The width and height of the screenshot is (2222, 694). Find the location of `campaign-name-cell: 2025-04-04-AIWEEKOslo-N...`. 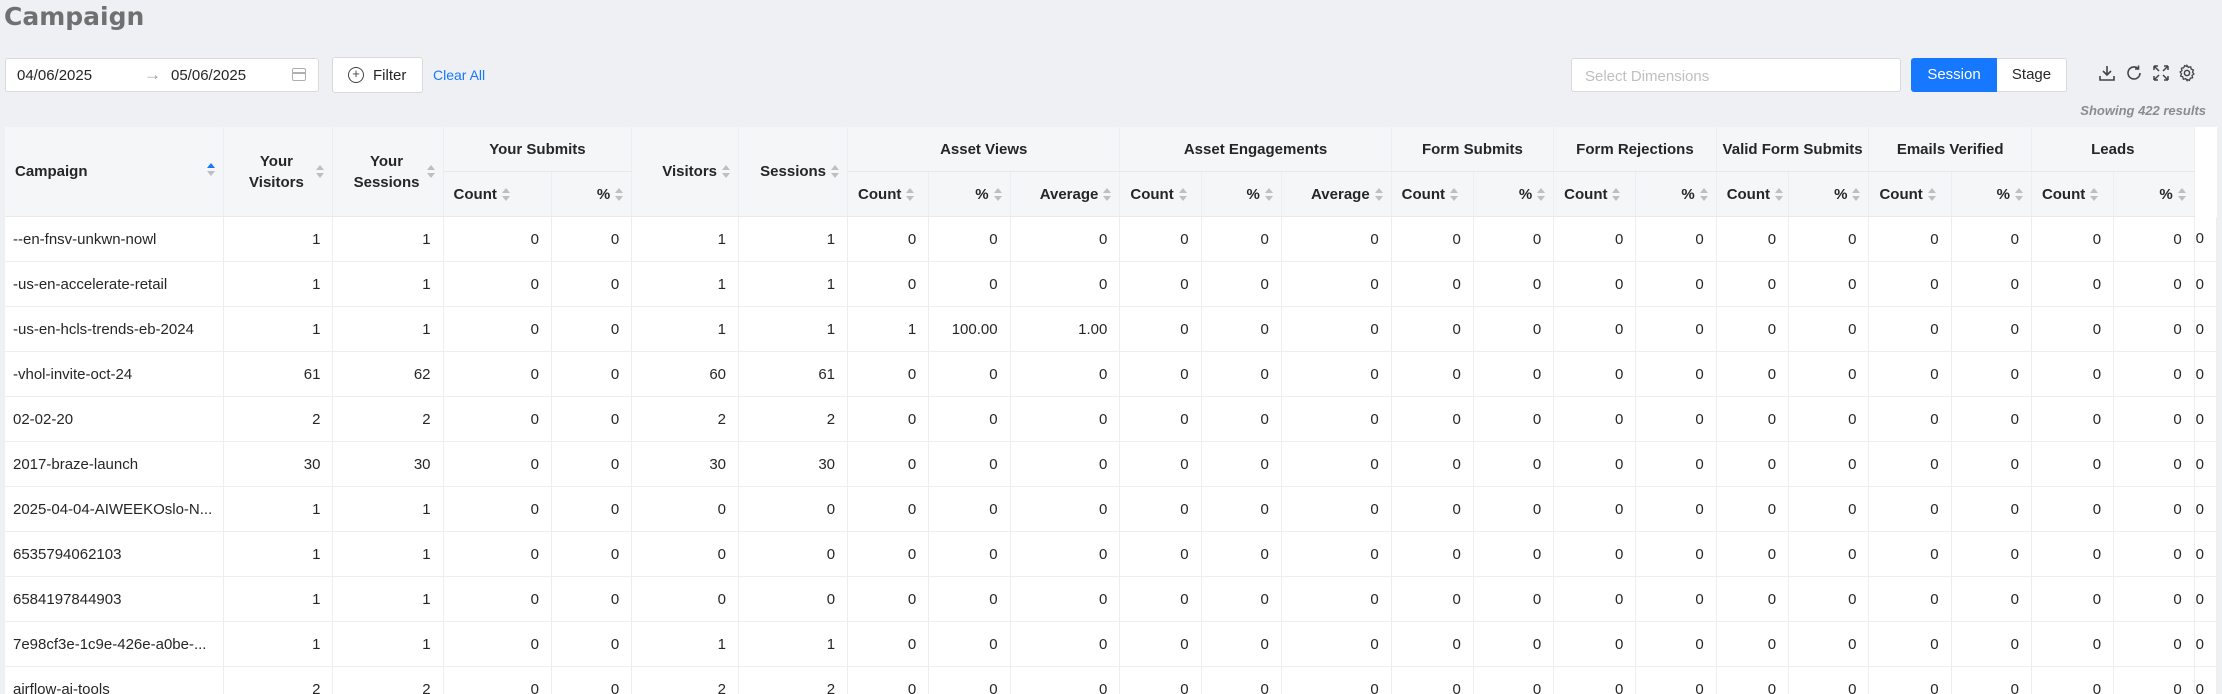

campaign-name-cell: 2025-04-04-AIWEEKOslo-N... is located at coordinates (115, 509).